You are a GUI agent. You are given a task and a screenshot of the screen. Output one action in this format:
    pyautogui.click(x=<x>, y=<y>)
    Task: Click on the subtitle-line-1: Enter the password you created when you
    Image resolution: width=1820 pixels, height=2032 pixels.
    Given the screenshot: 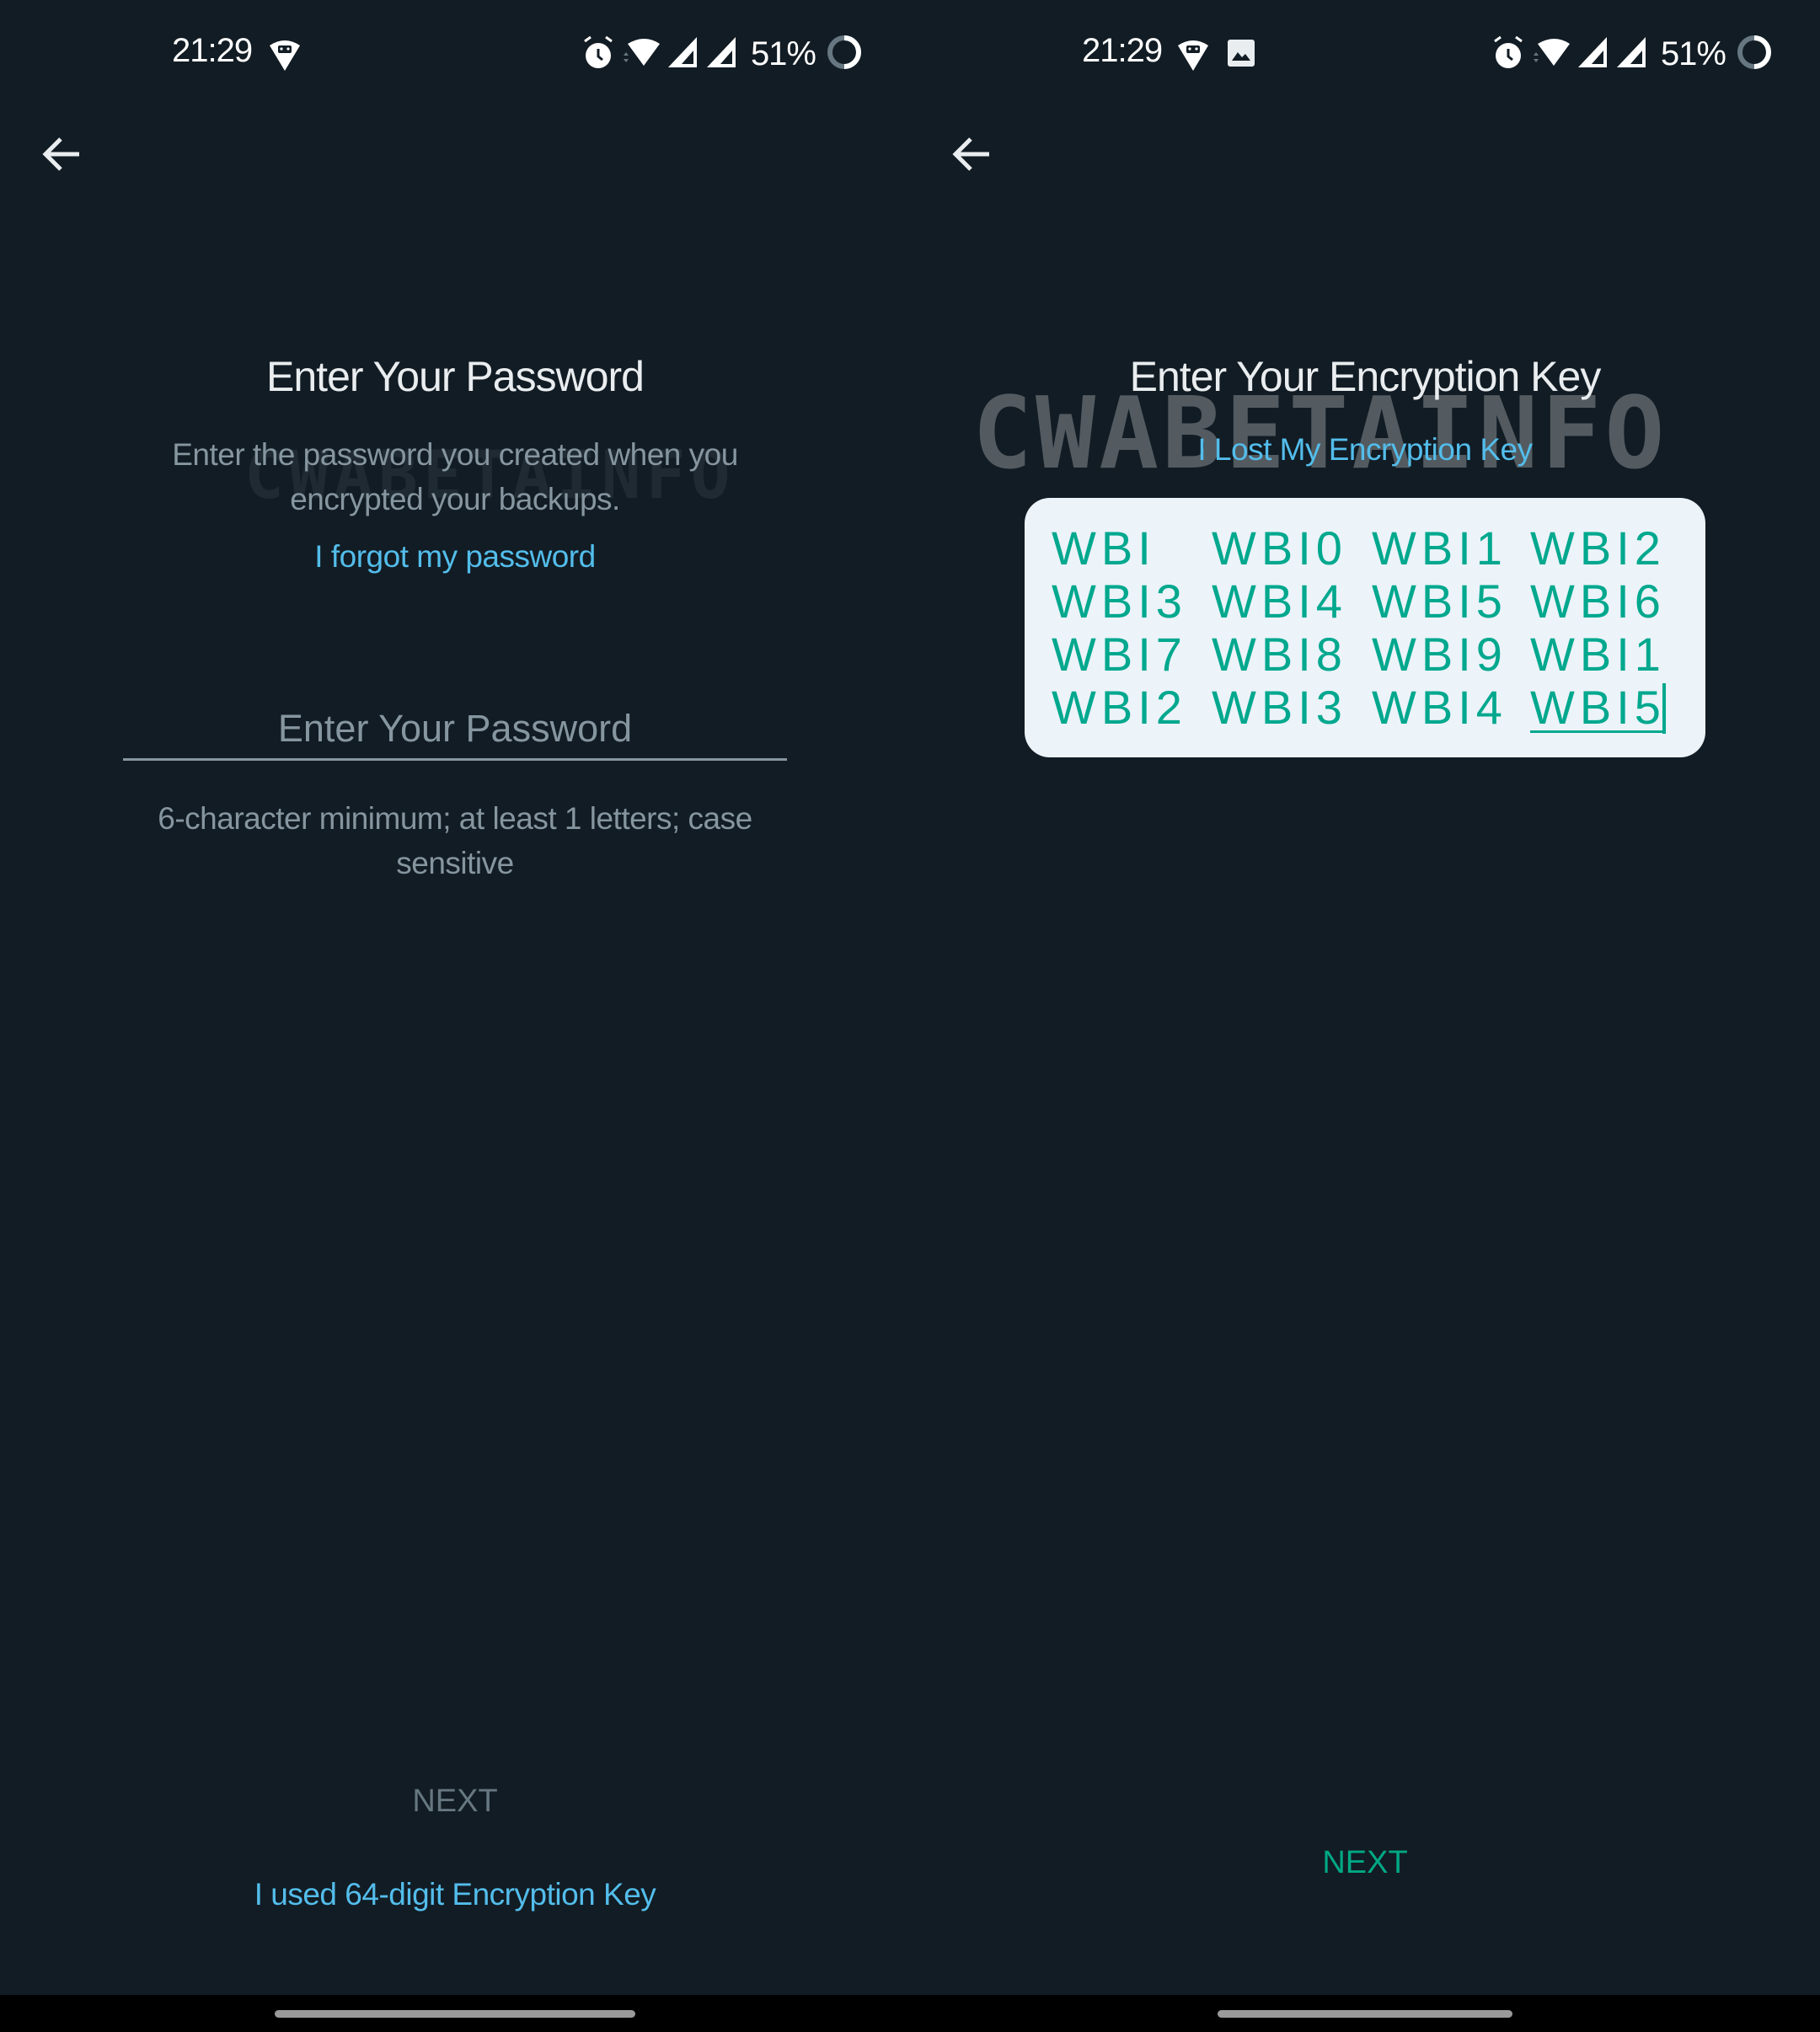 What is the action you would take?
    pyautogui.click(x=455, y=454)
    